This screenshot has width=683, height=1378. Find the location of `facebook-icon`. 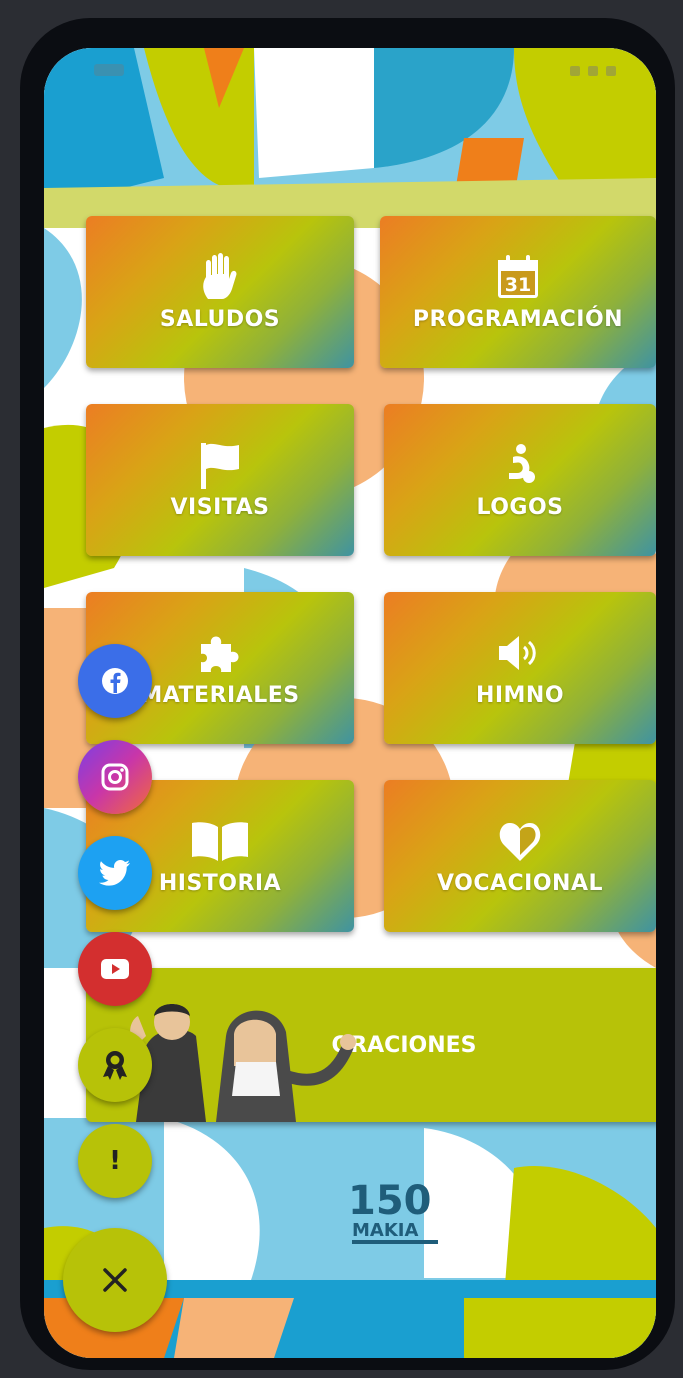

facebook-icon is located at coordinates (115, 681).